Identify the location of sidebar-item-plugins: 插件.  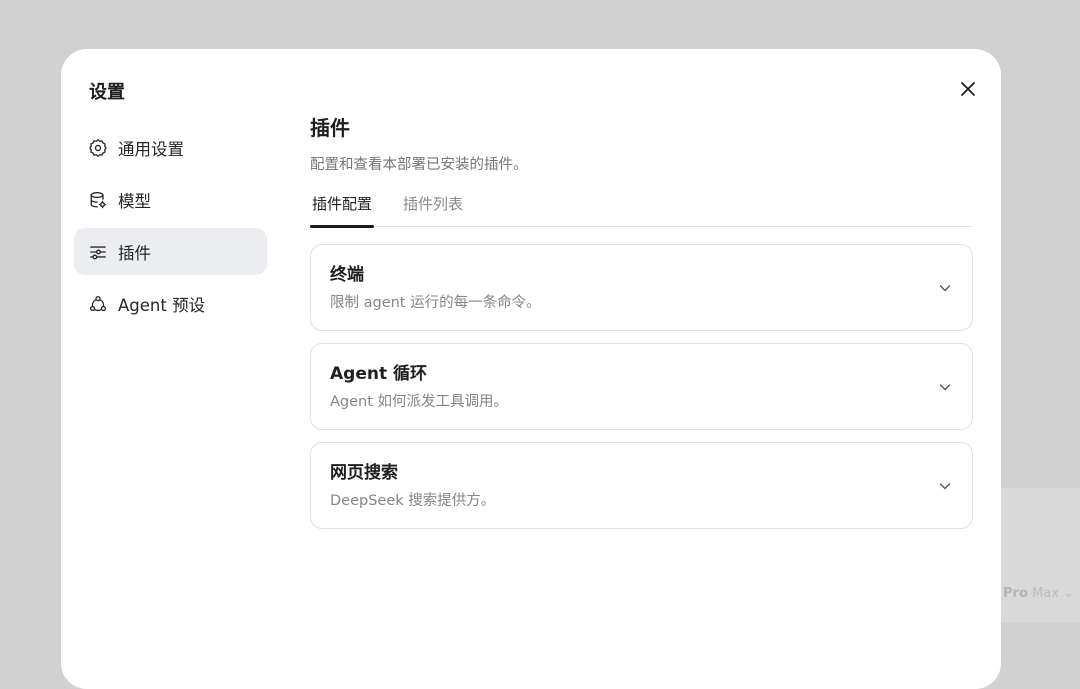
(170, 251).